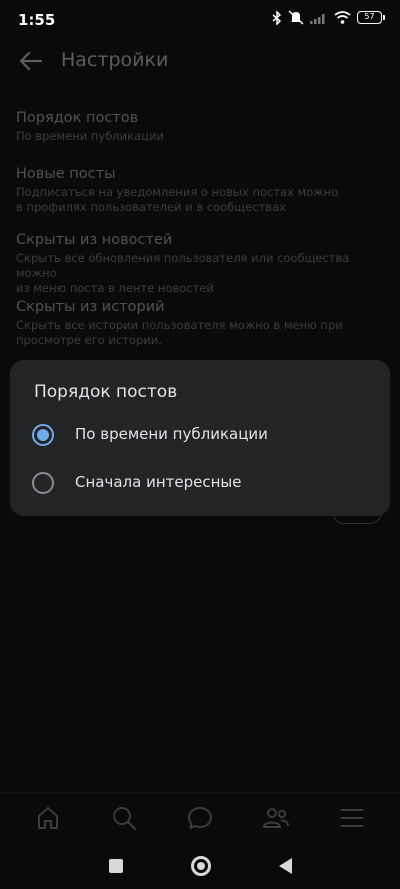  I want to click on tab-home, so click(48, 818).